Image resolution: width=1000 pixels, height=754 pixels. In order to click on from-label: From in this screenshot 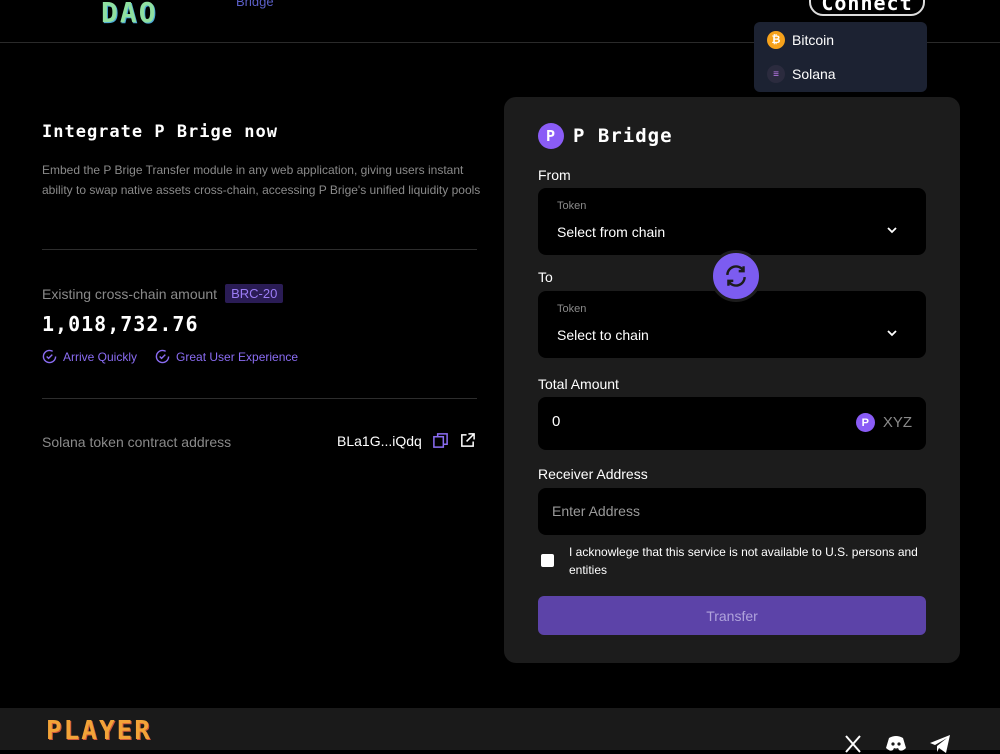, I will do `click(554, 175)`.